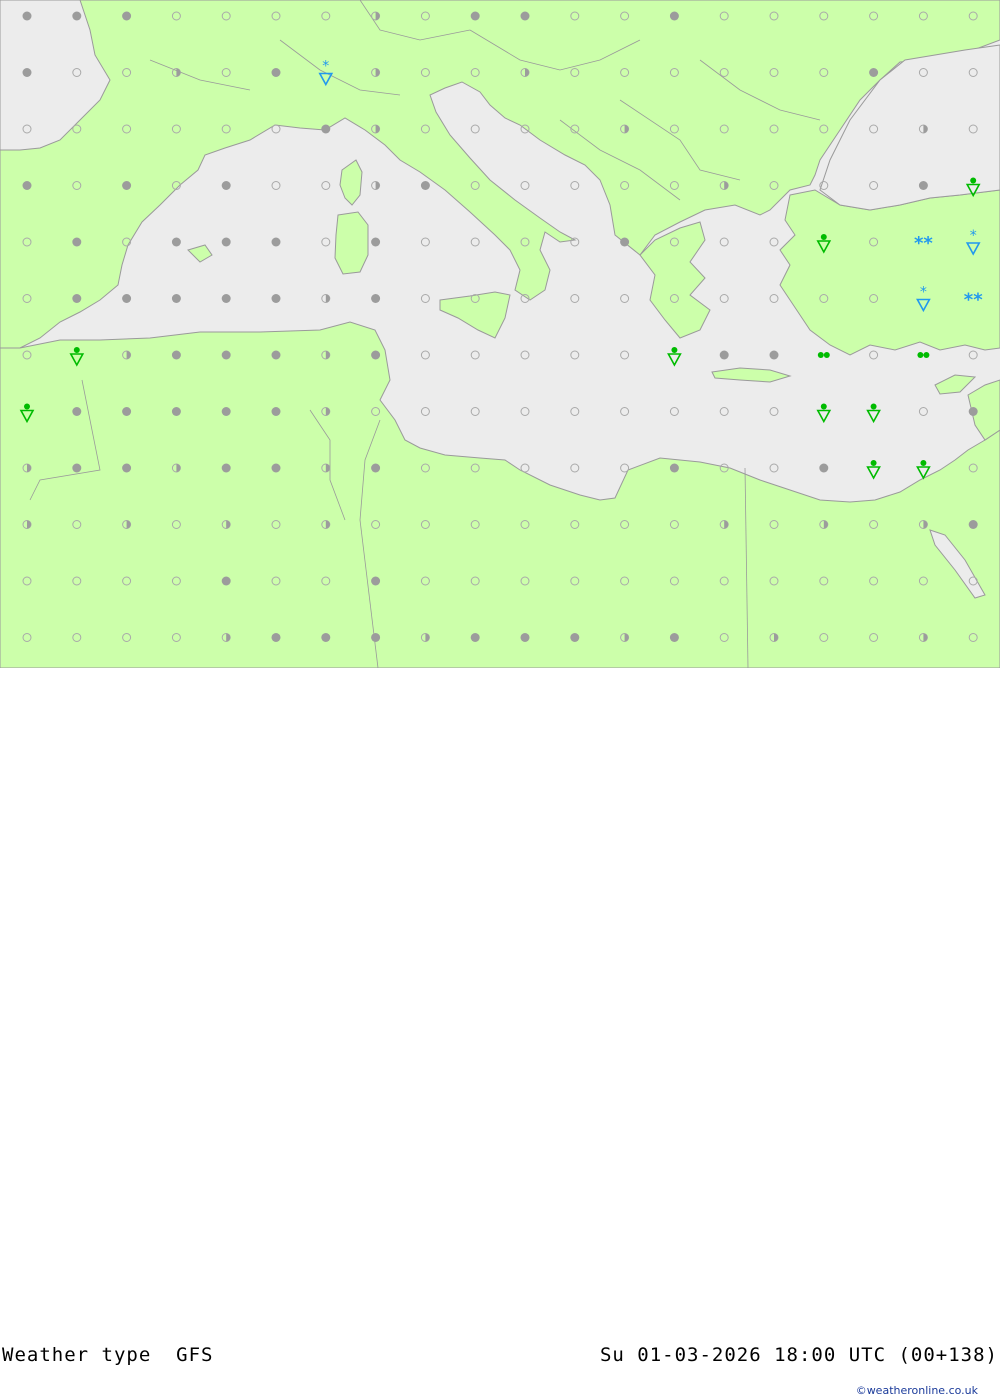  Describe the element at coordinates (108, 1355) in the screenshot. I see `map-title: Weather type GFS` at that location.